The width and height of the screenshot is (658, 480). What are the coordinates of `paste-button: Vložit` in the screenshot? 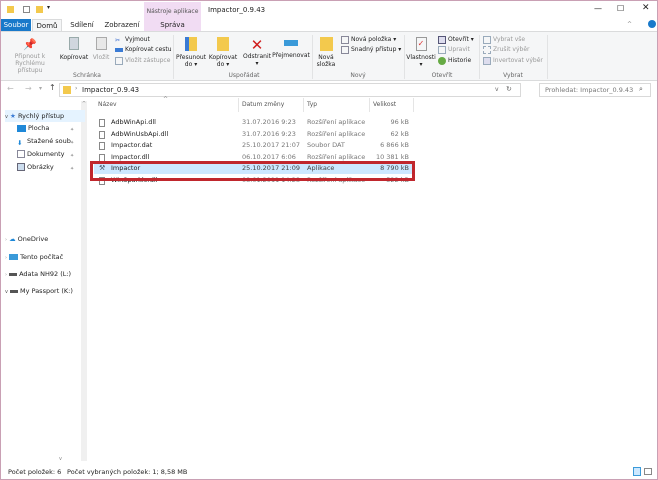 It's located at (101, 49).